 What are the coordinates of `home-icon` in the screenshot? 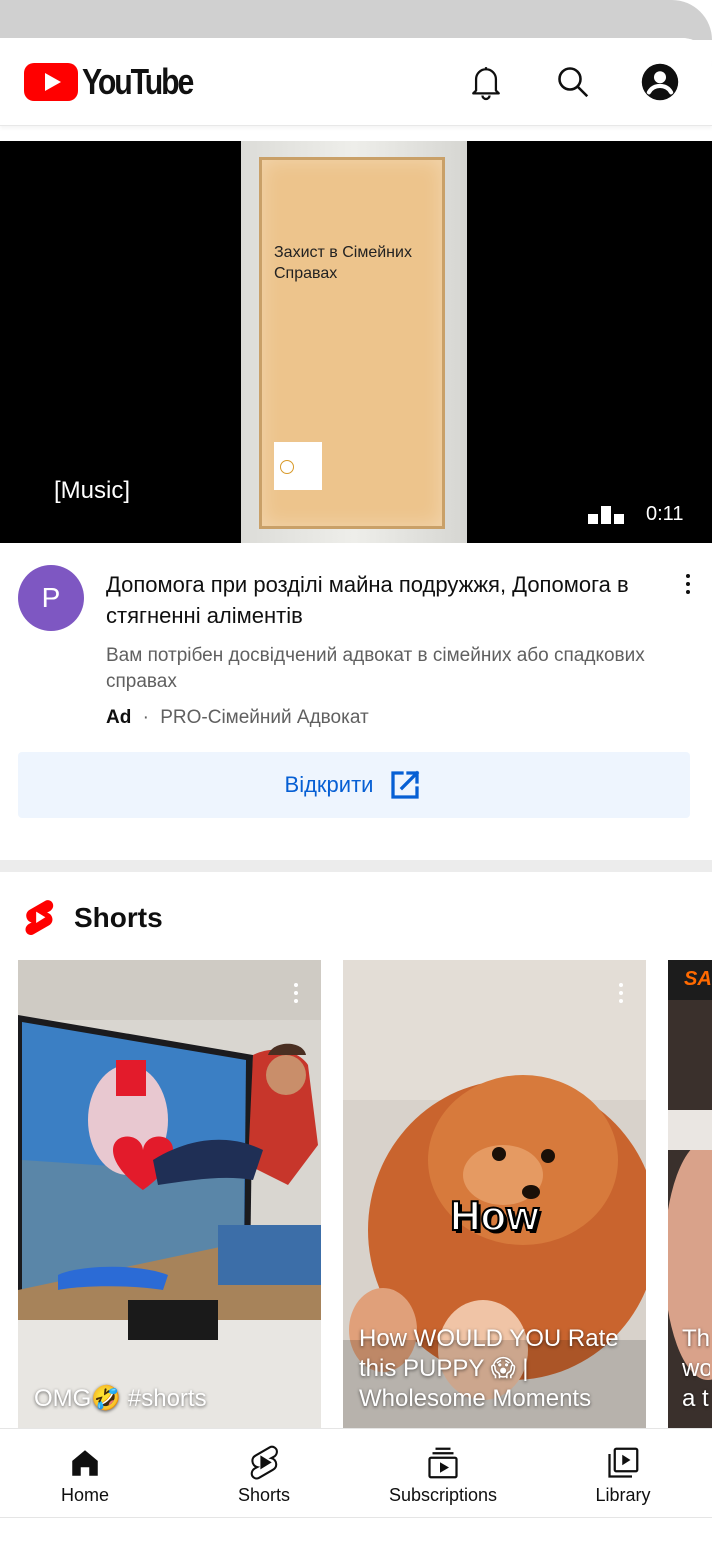 It's located at (85, 1462).